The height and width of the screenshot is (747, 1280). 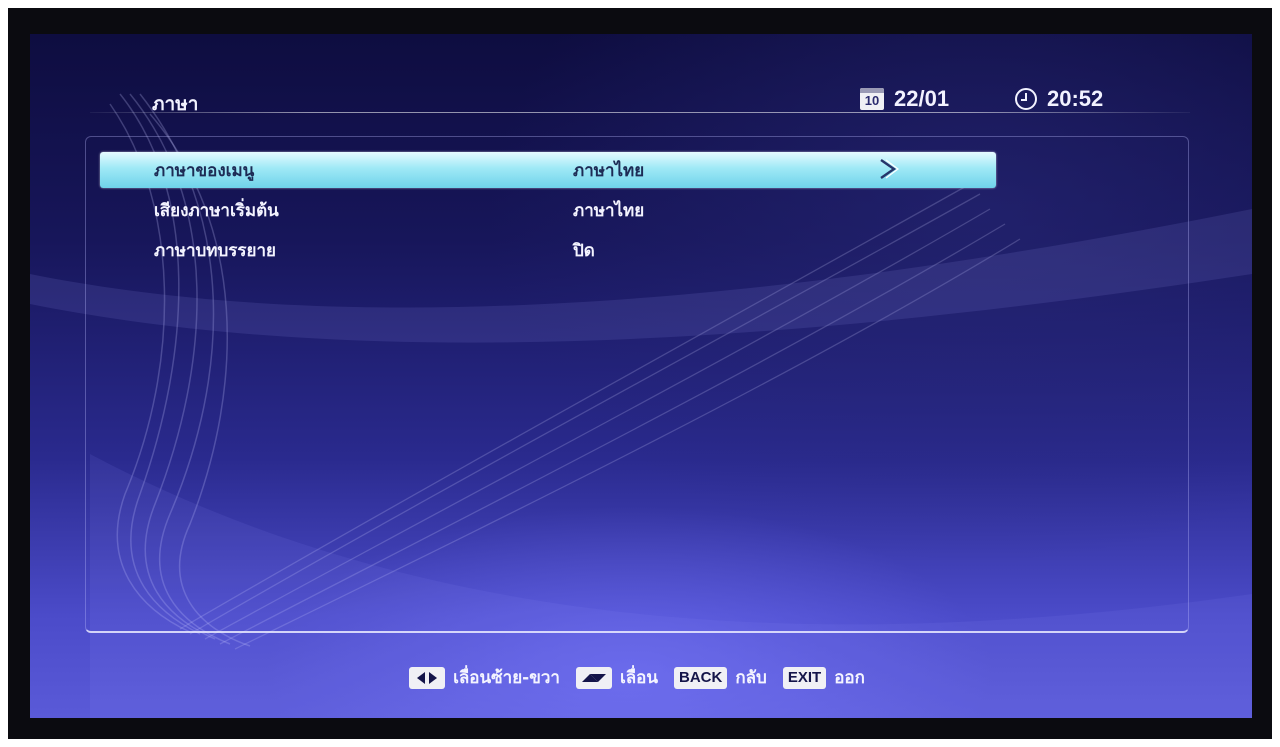 What do you see at coordinates (1075, 98) in the screenshot?
I see `time-value: 20:52` at bounding box center [1075, 98].